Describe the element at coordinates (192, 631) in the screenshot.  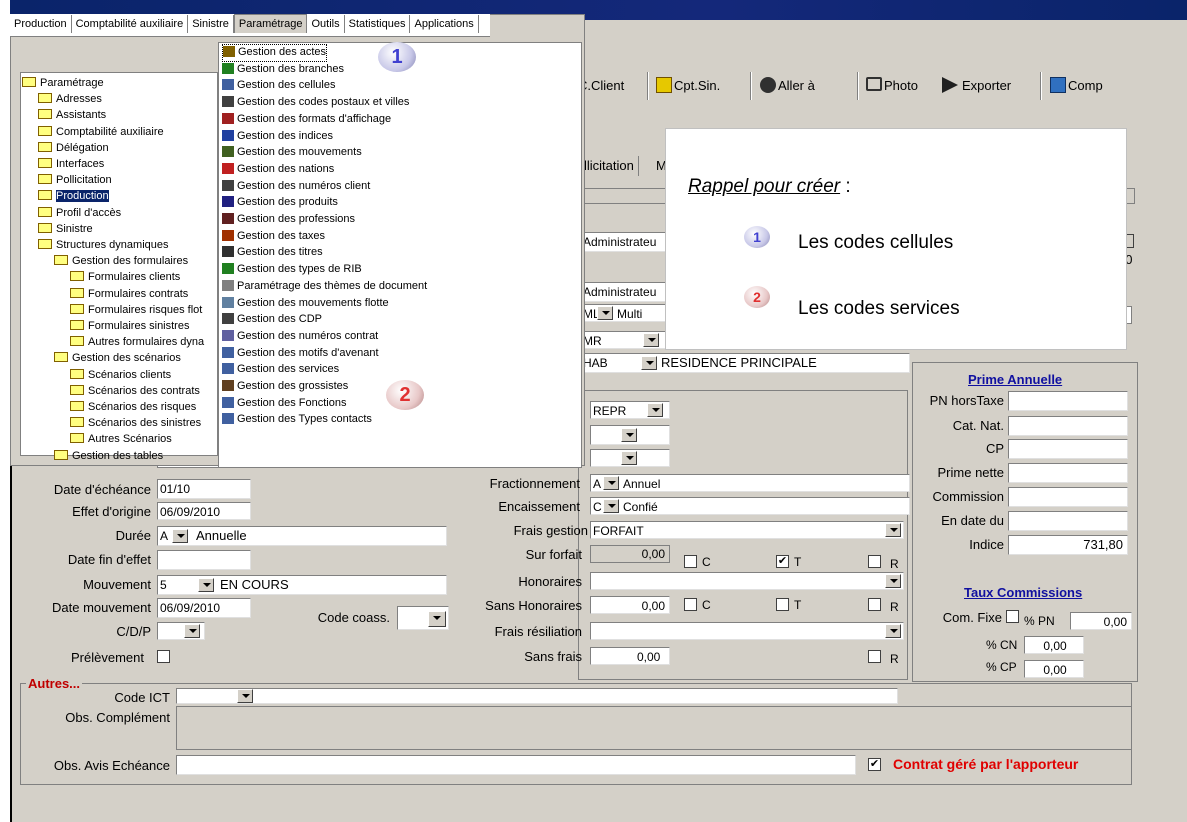
I see `cdp-dropdown` at that location.